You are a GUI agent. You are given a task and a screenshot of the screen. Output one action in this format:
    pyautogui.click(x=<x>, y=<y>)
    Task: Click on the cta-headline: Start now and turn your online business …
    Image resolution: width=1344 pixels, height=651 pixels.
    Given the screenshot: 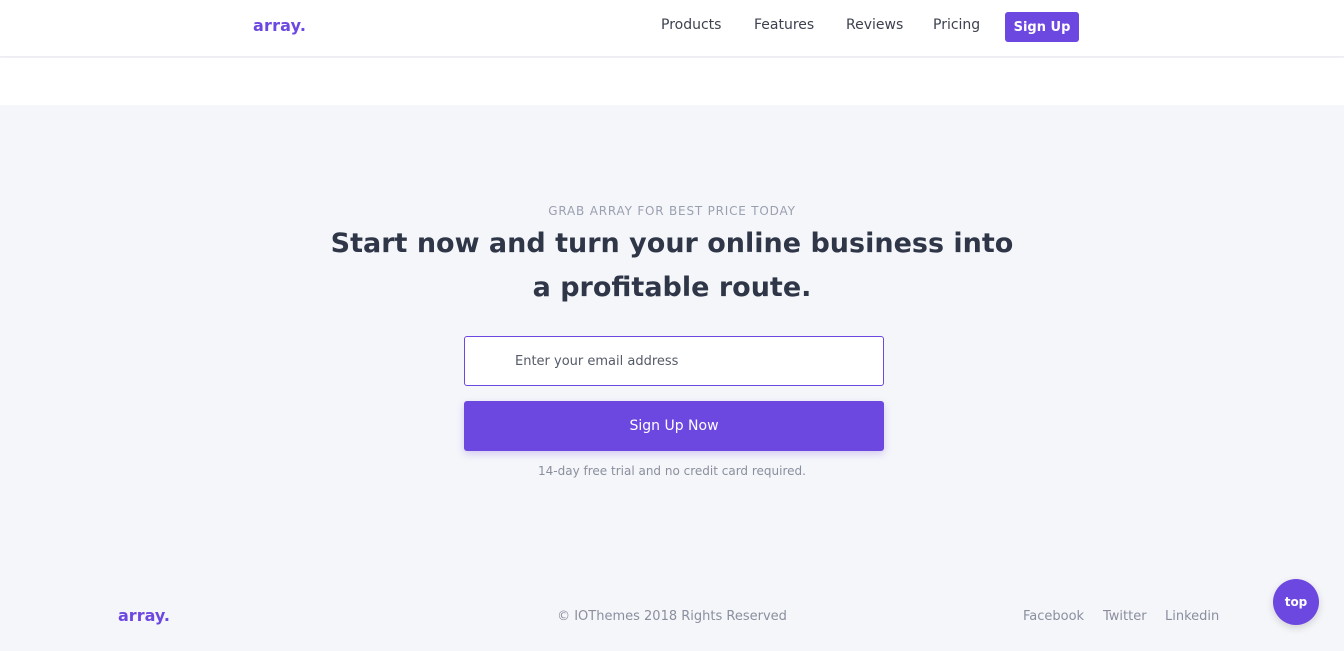 What is the action you would take?
    pyautogui.click(x=672, y=265)
    